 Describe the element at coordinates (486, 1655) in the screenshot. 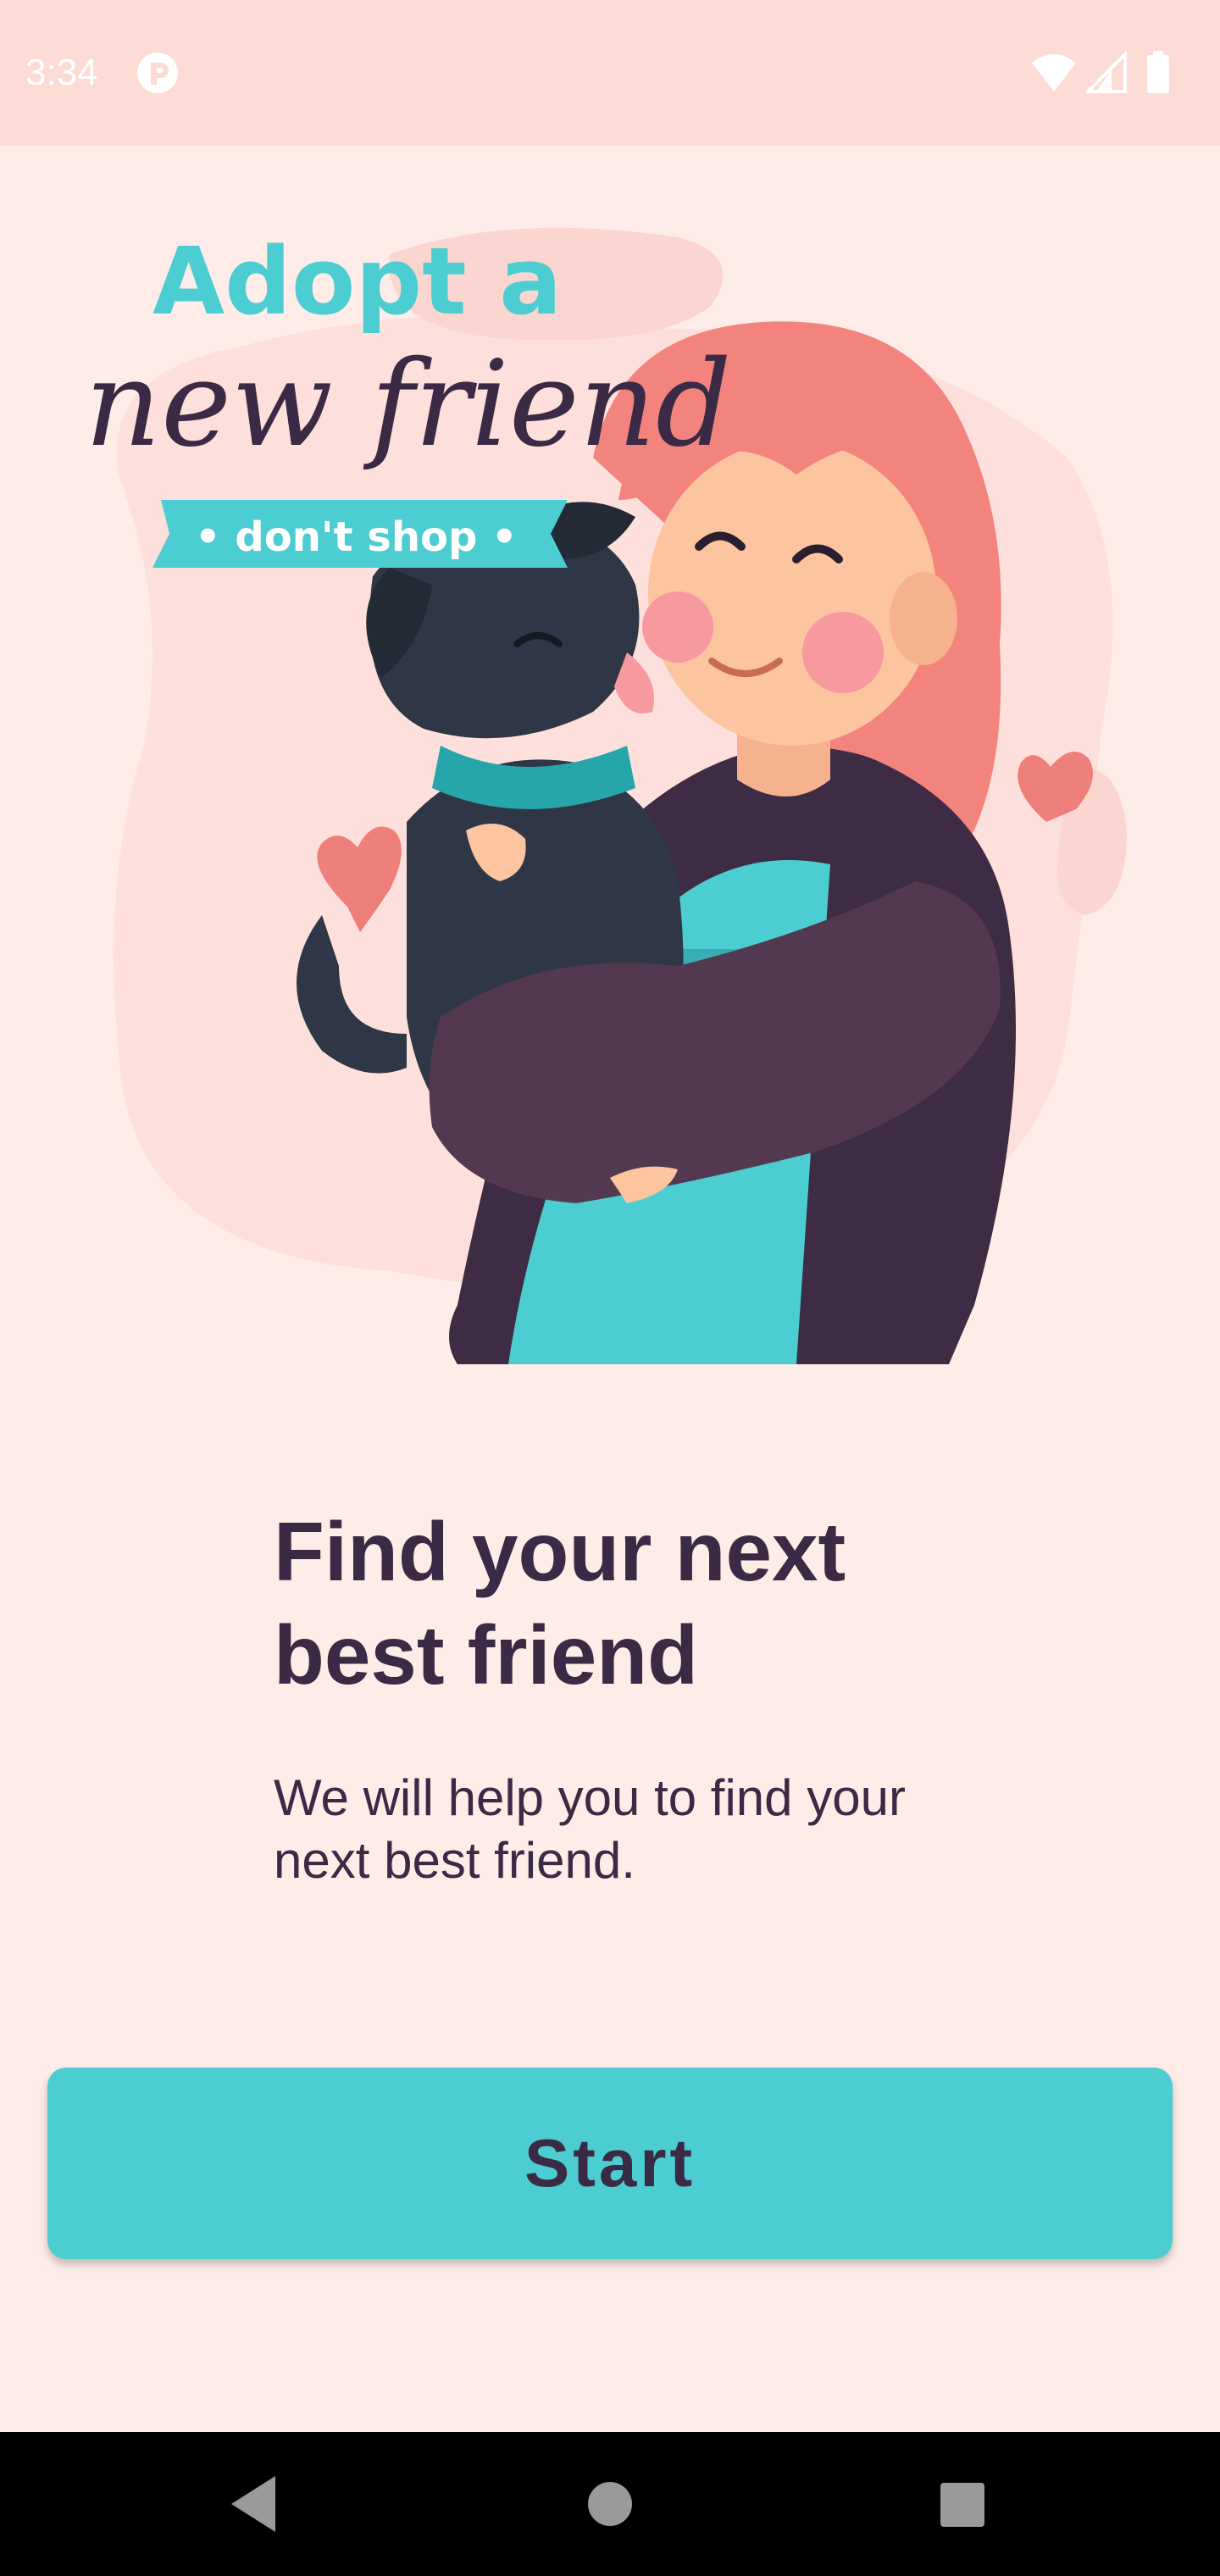

I see `title-line-2: best friend` at that location.